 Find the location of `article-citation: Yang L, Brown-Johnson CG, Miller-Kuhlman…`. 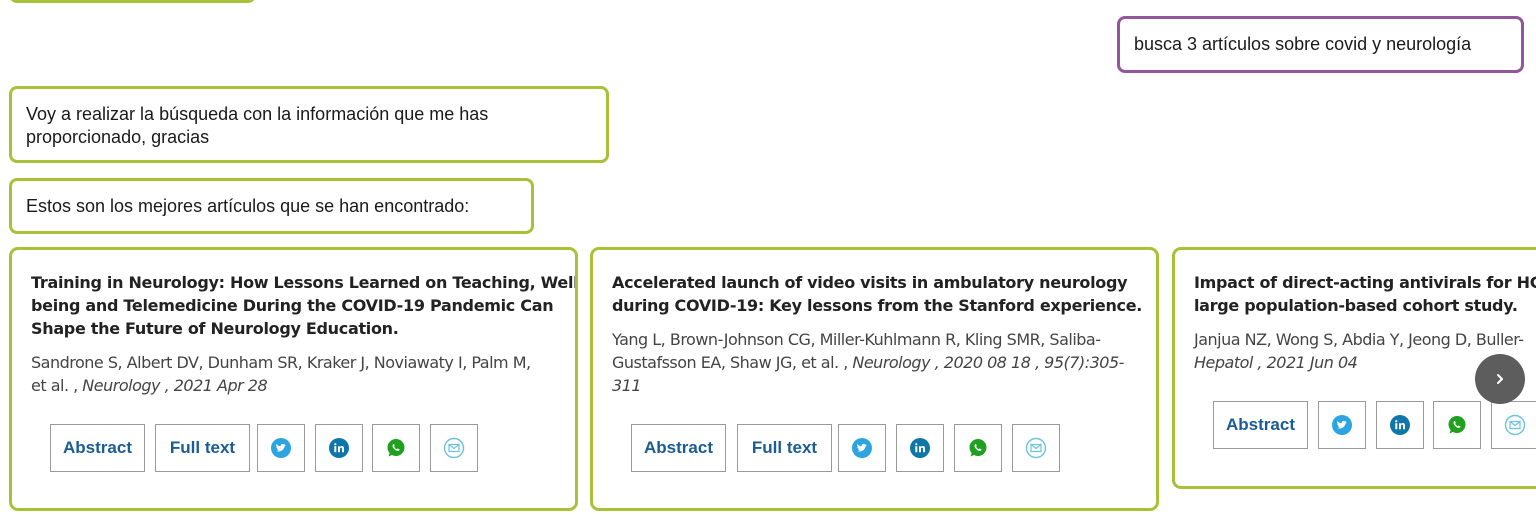

article-citation: Yang L, Brown-Johnson CG, Miller-Kuhlman… is located at coordinates (882, 362).